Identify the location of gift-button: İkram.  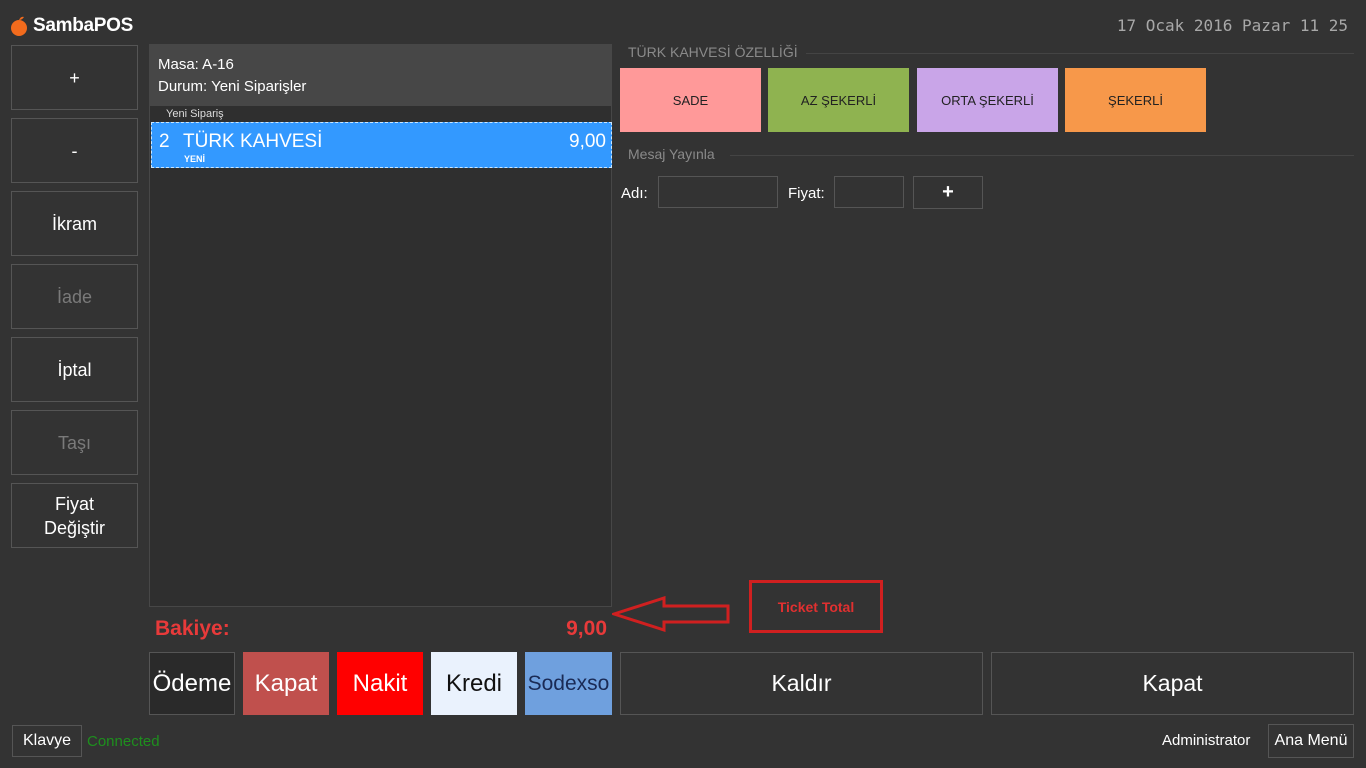
(74, 223).